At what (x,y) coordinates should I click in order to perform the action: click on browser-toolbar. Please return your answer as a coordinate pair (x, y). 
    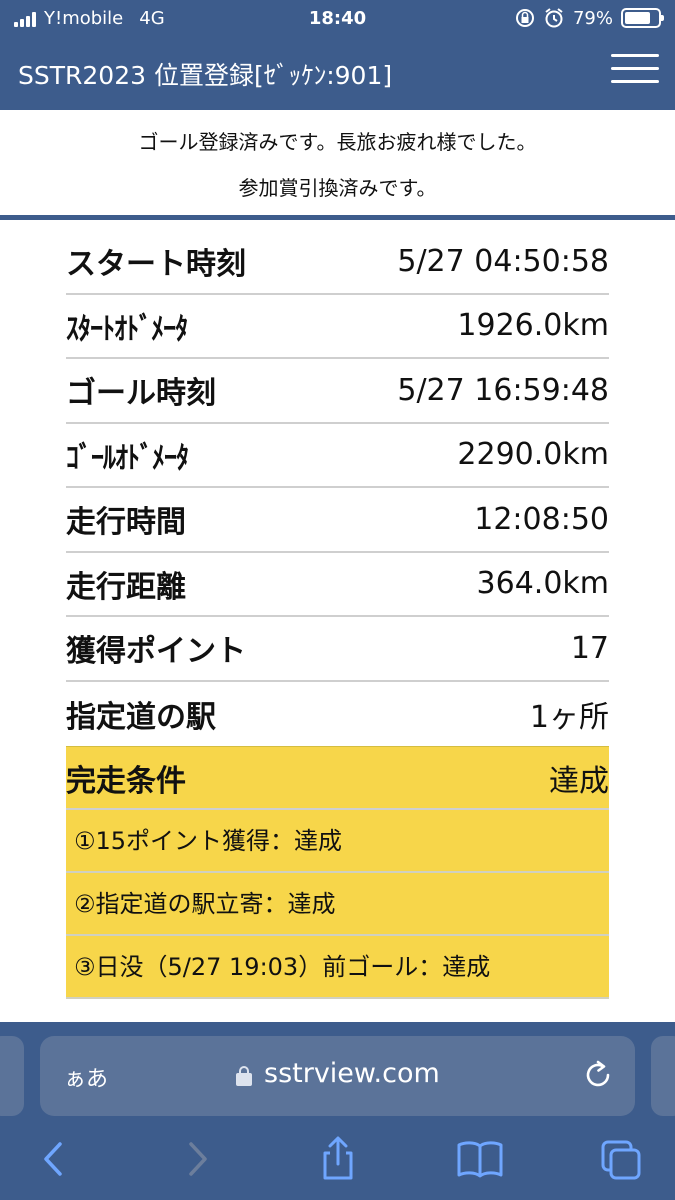
    Looking at the image, I should click on (337, 1167).